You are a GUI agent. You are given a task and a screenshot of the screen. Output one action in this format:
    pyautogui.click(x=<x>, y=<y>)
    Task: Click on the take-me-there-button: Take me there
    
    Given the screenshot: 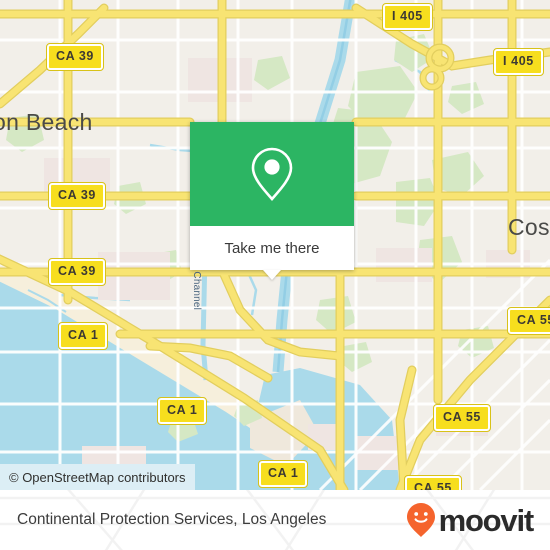 What is the action you would take?
    pyautogui.click(x=272, y=248)
    